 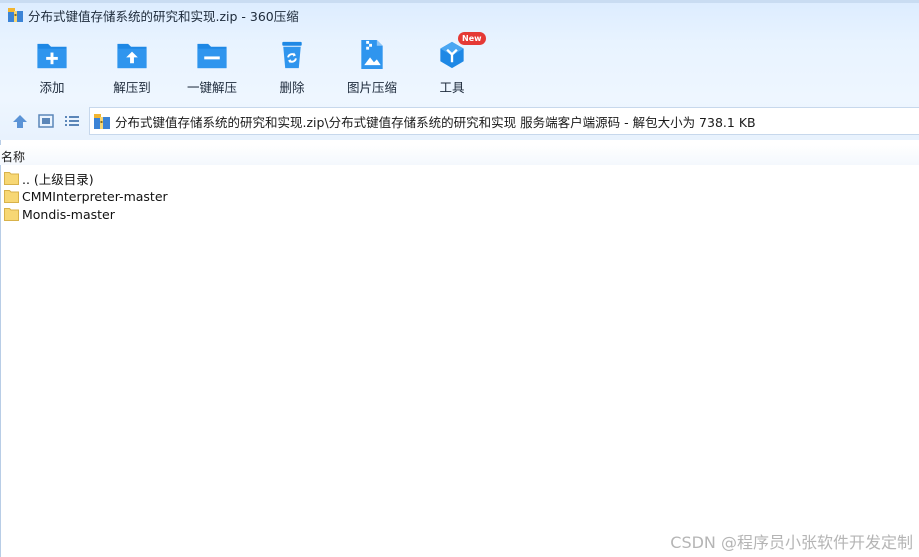 I want to click on watermark: CSDN @程序员小张软件开发定制, so click(x=791, y=542).